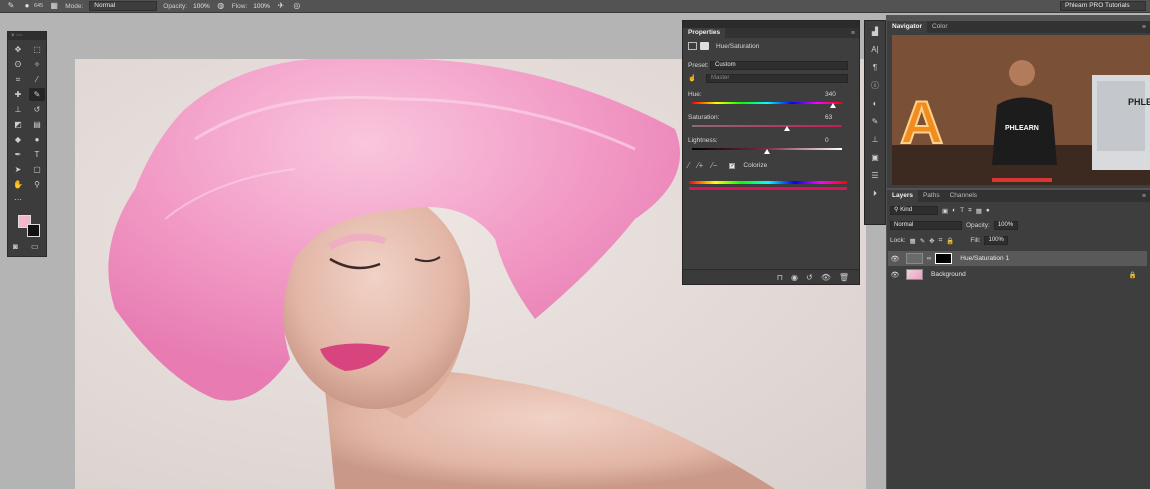 This screenshot has width=1150, height=489. What do you see at coordinates (1144, 196) in the screenshot?
I see `layers-menu-icon: ≡` at bounding box center [1144, 196].